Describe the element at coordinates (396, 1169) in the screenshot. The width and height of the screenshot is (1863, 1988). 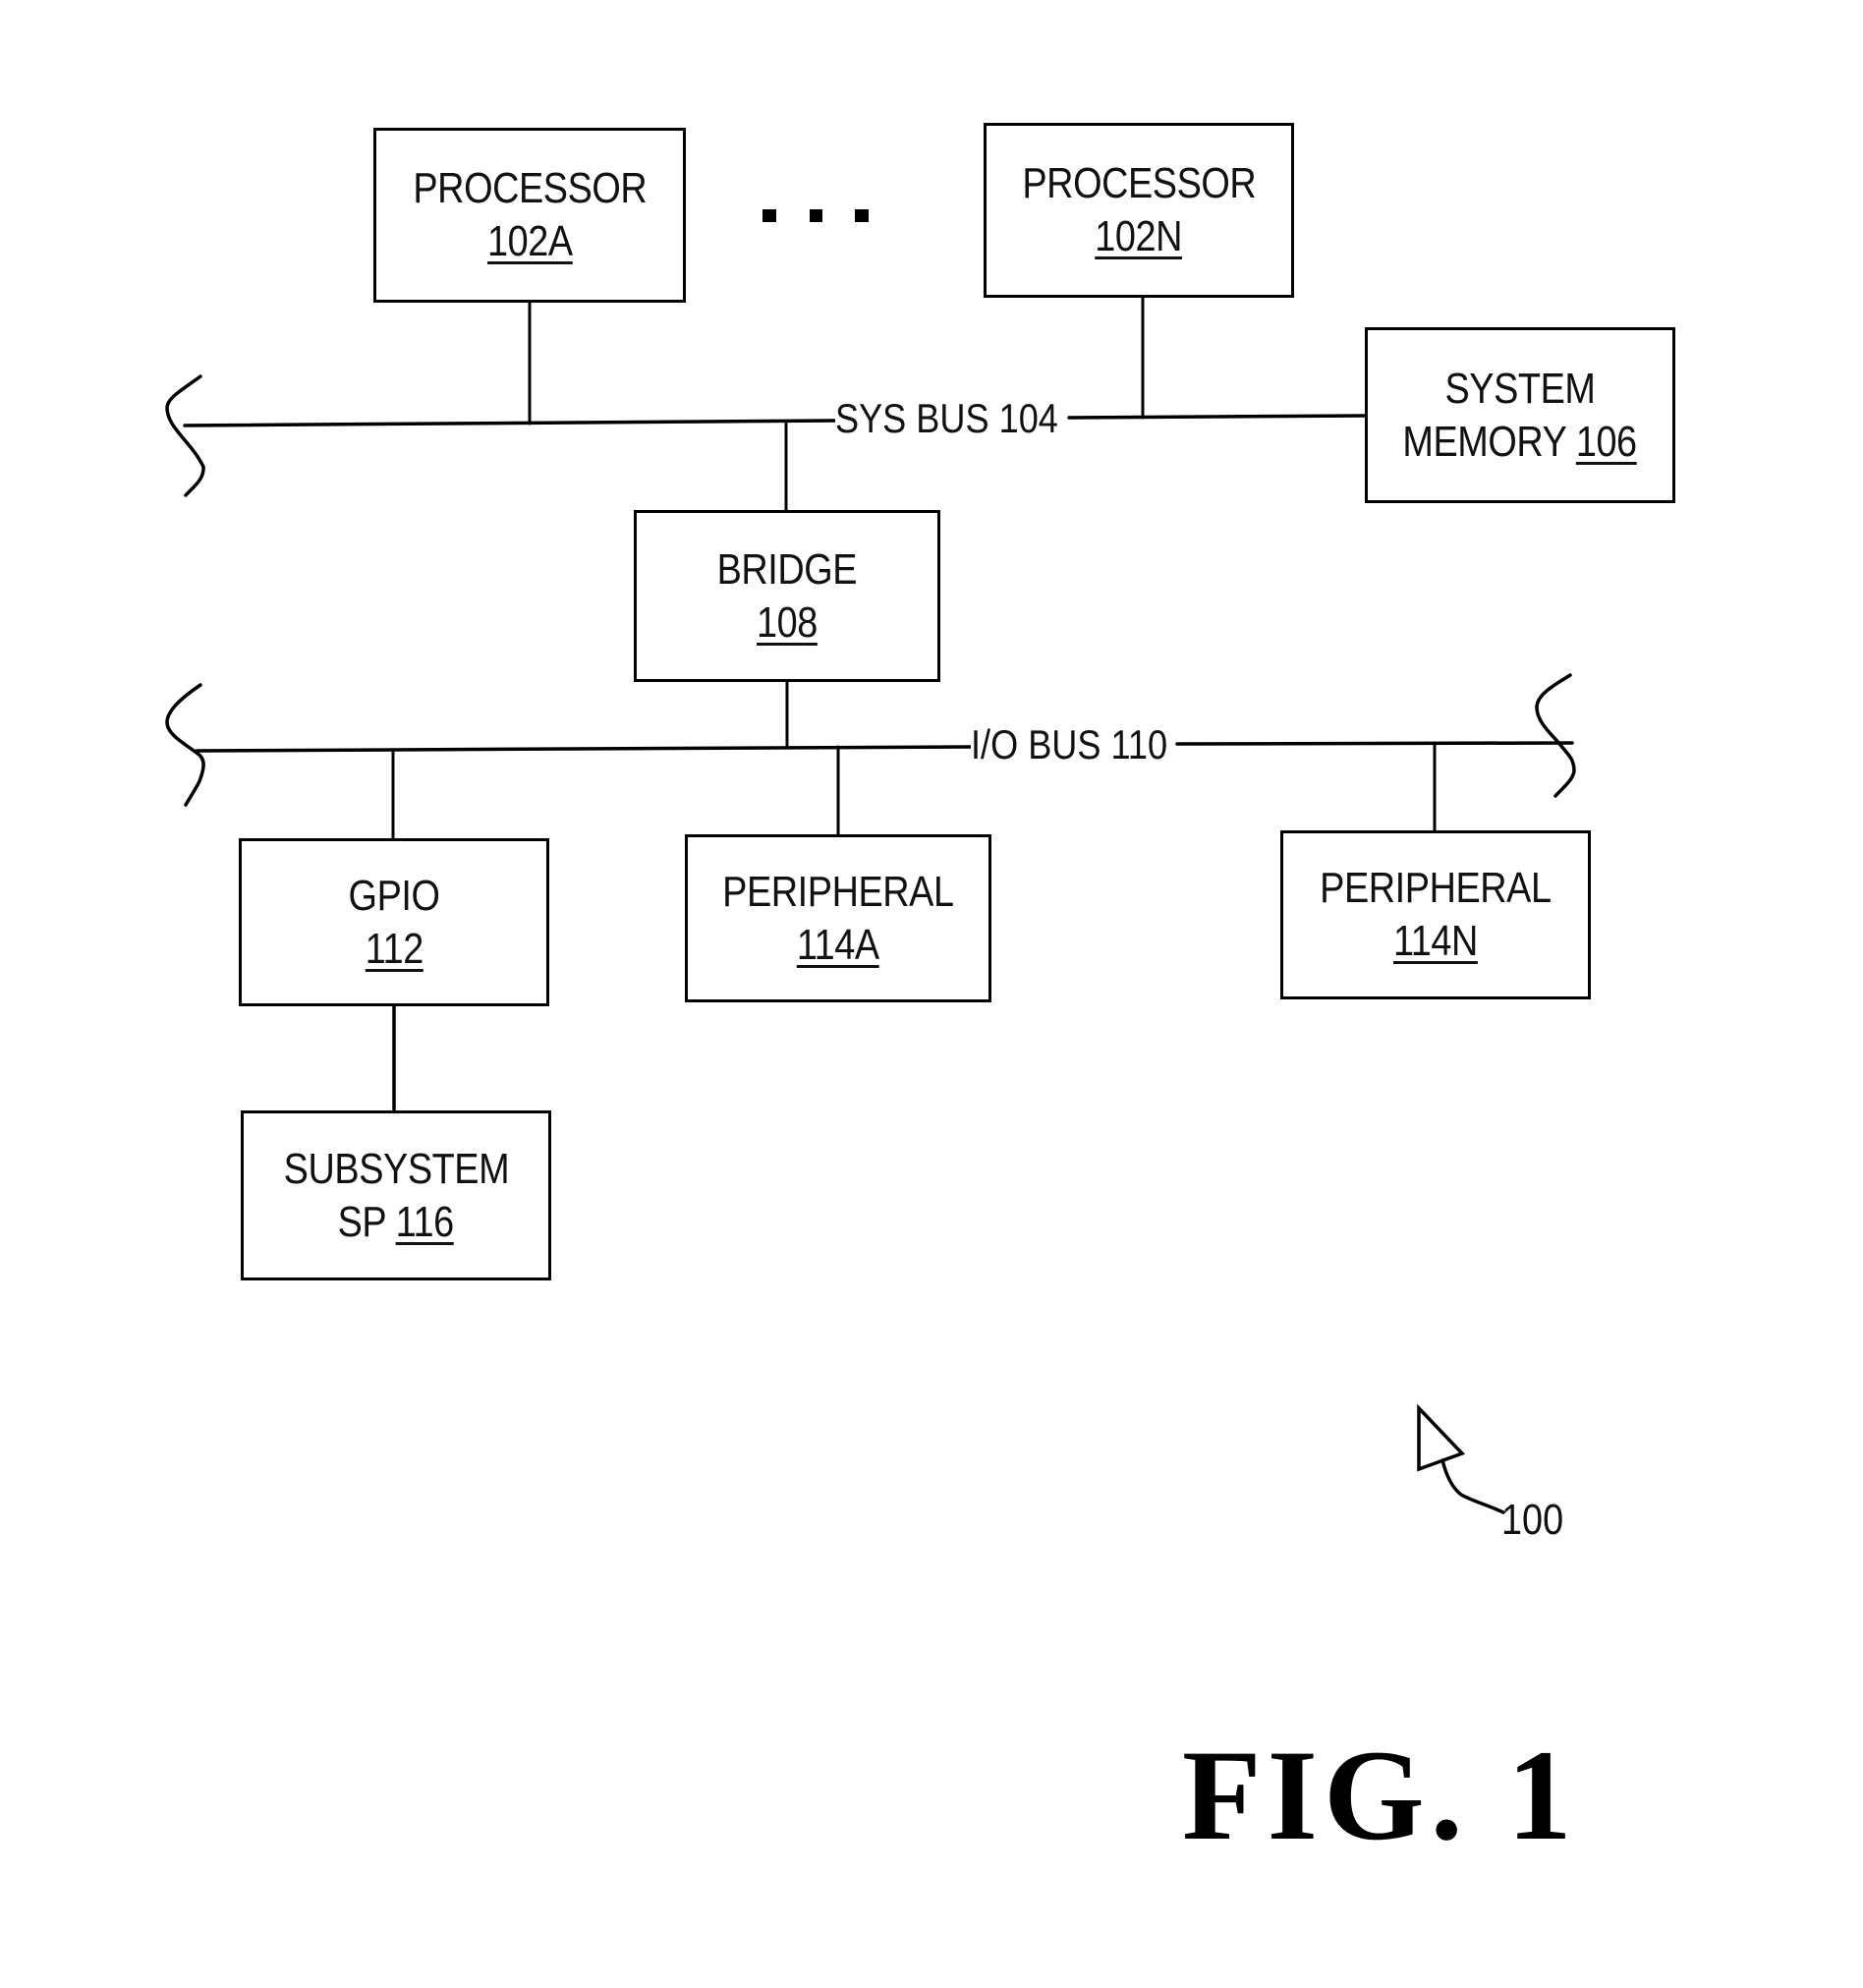
I see `block-name-line1: SUBSYSTEM` at that location.